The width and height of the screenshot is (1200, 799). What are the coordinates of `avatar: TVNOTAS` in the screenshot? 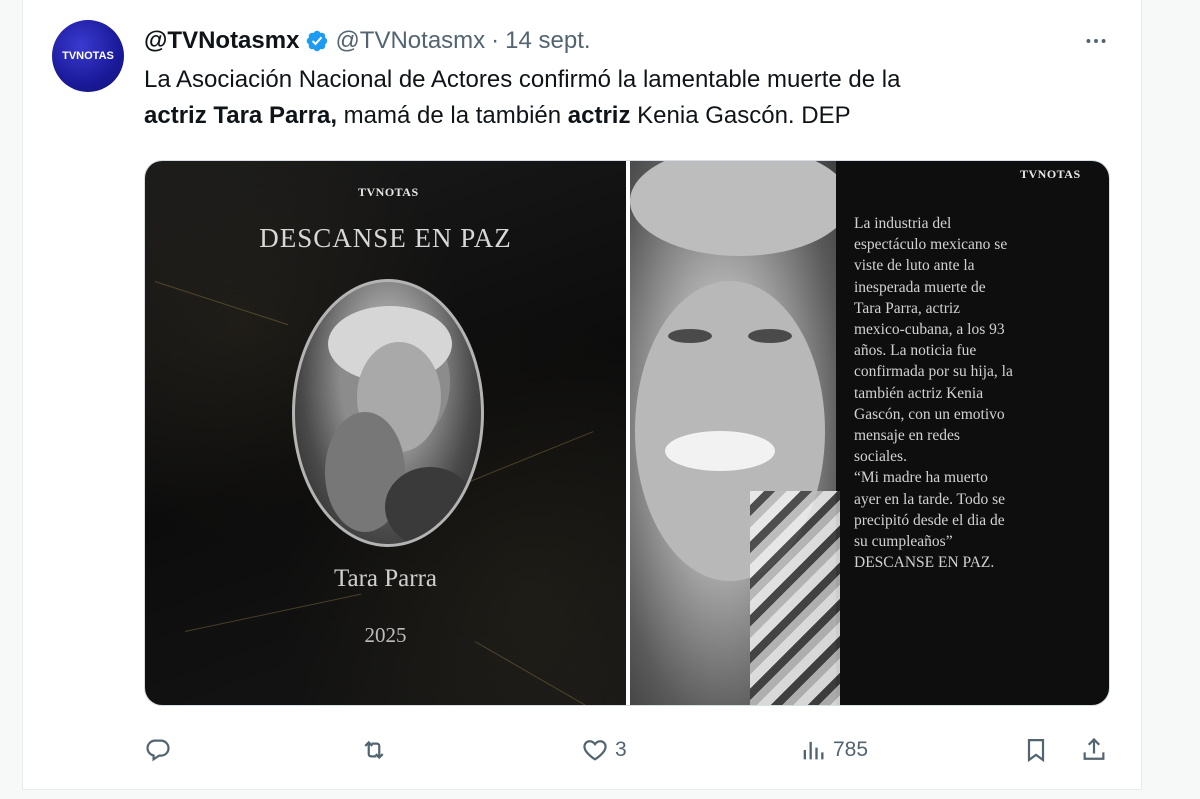 It's located at (88, 56).